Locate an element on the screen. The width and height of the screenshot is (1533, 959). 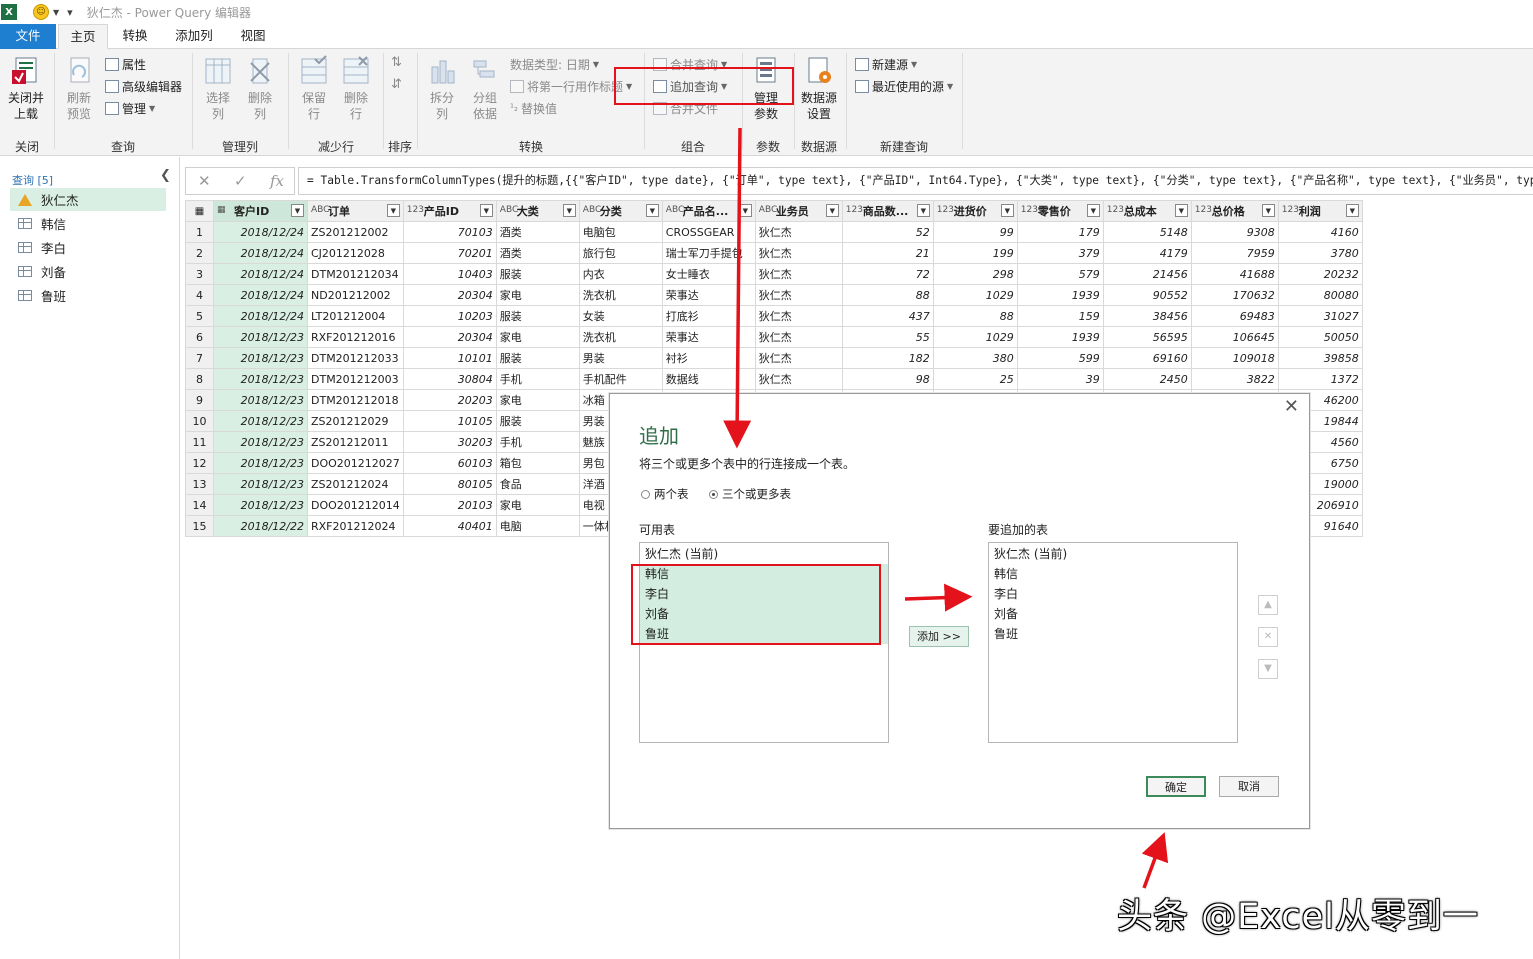
table-cell: 男装 is located at coordinates (620, 358).